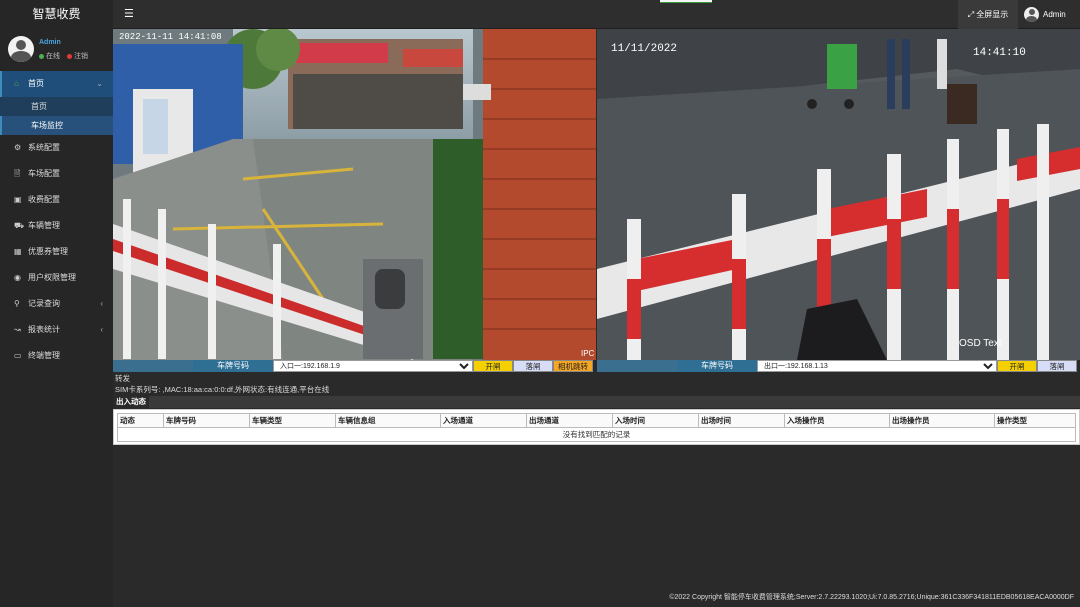 This screenshot has height=607, width=1080. I want to click on avatar, so click(1031, 15).